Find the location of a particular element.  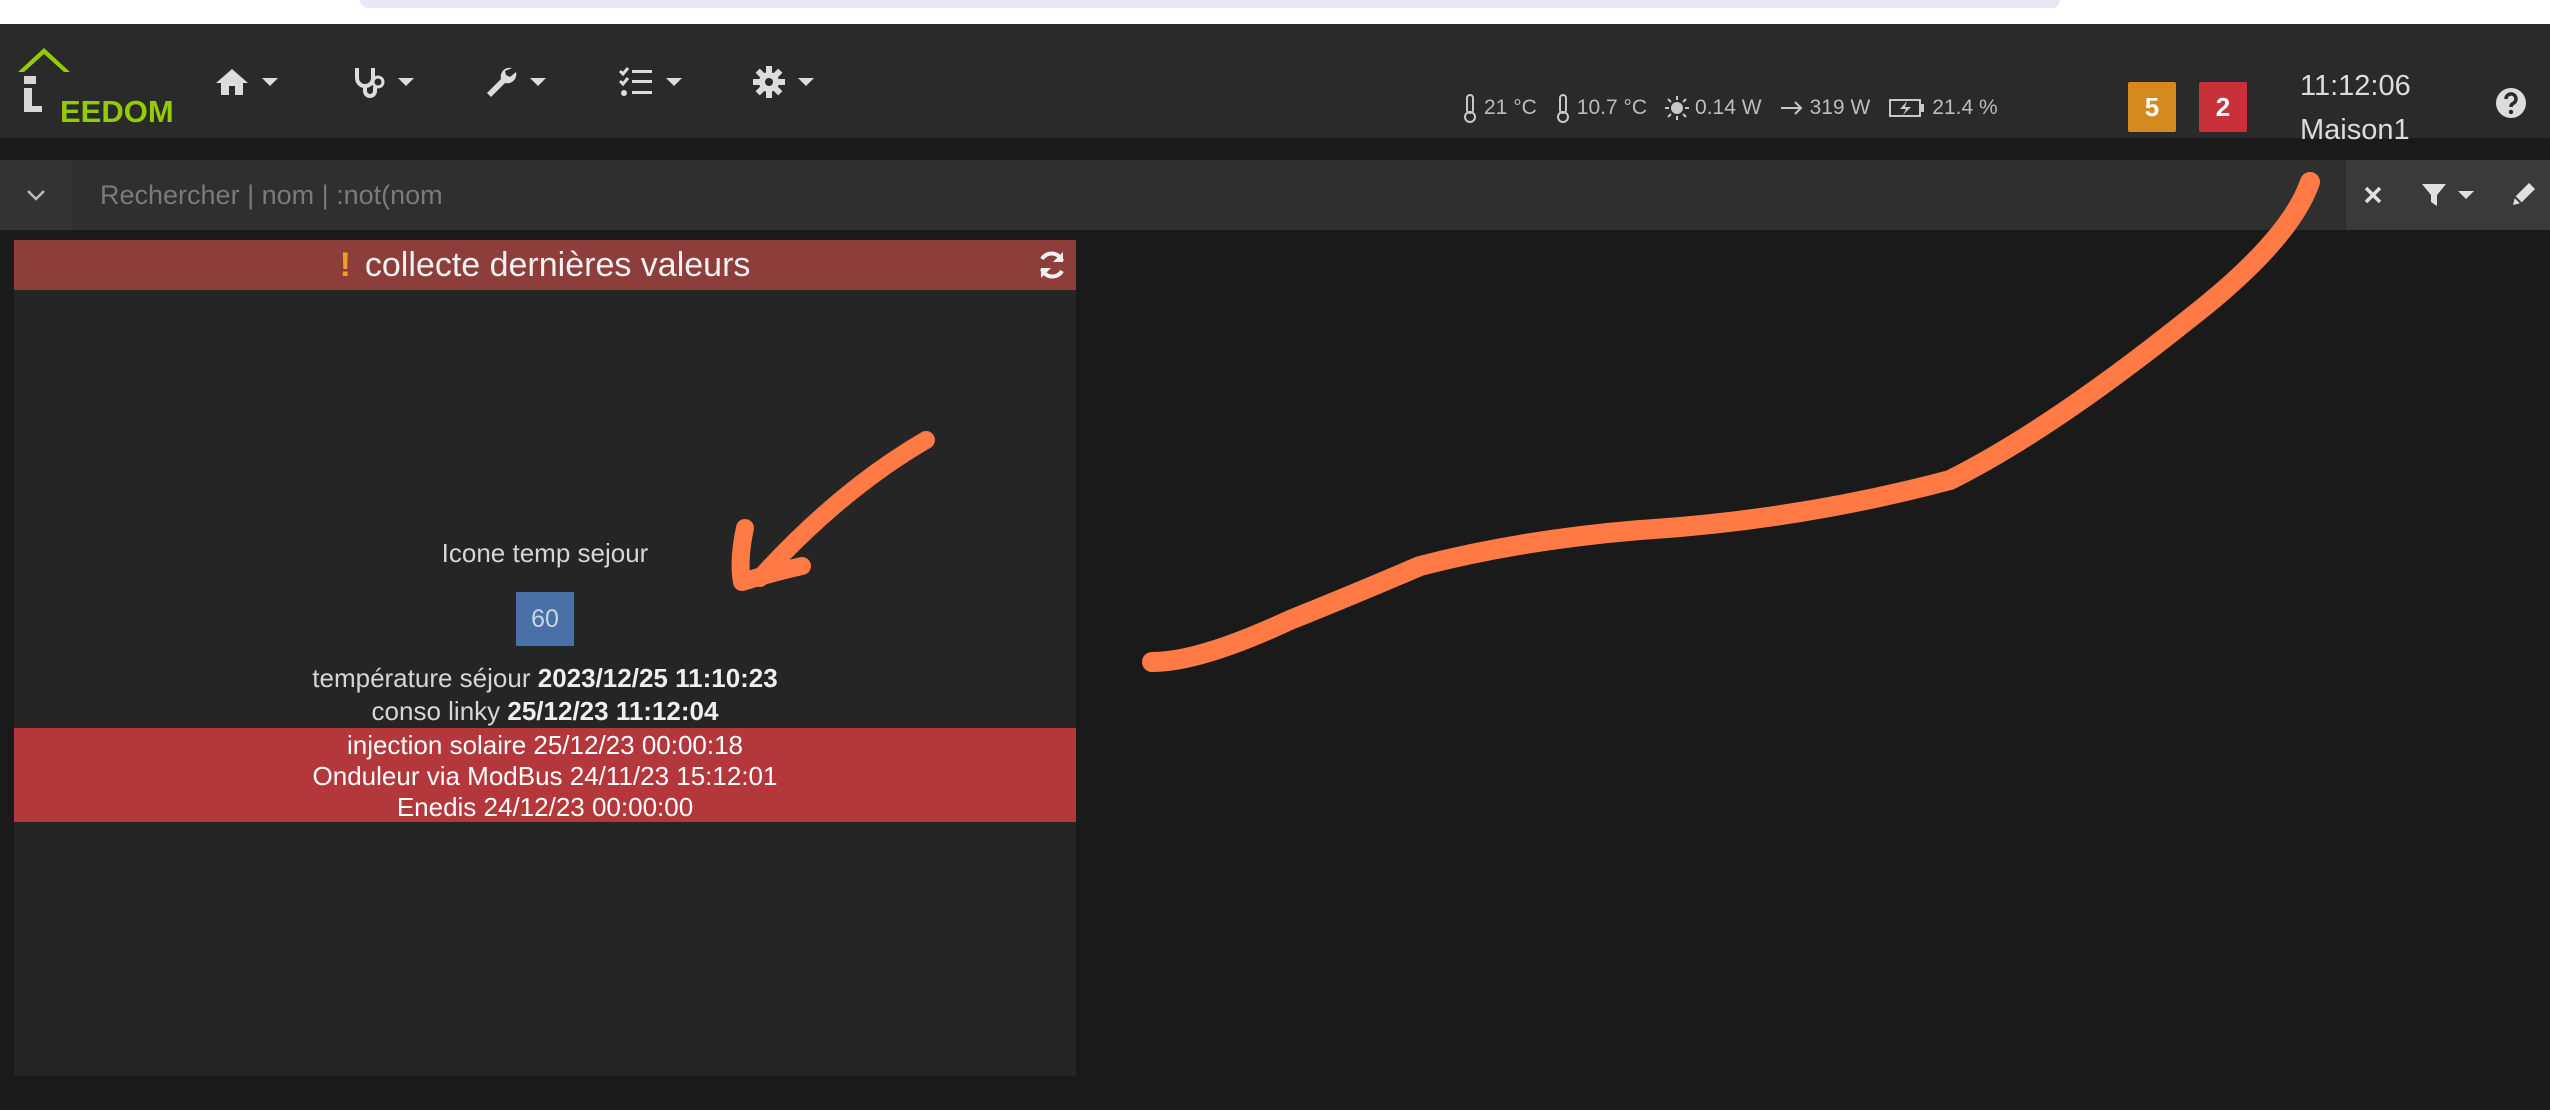

grid-status: 319 W is located at coordinates (1825, 108).